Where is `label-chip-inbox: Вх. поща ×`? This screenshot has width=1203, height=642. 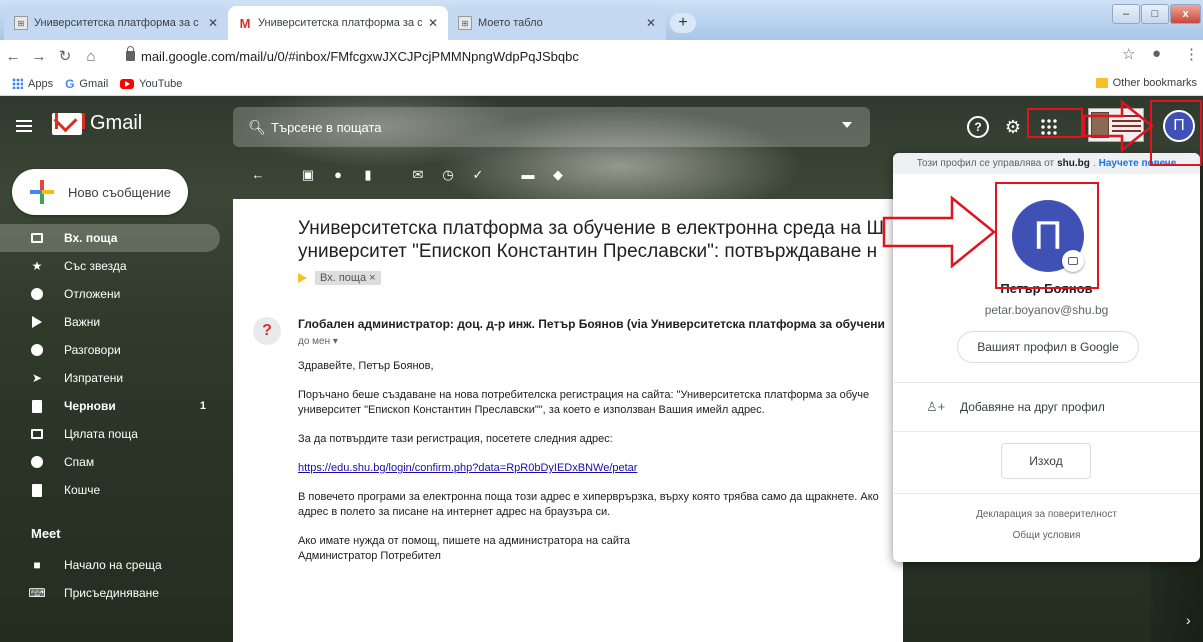
label-chip-inbox: Вх. поща × is located at coordinates (348, 278).